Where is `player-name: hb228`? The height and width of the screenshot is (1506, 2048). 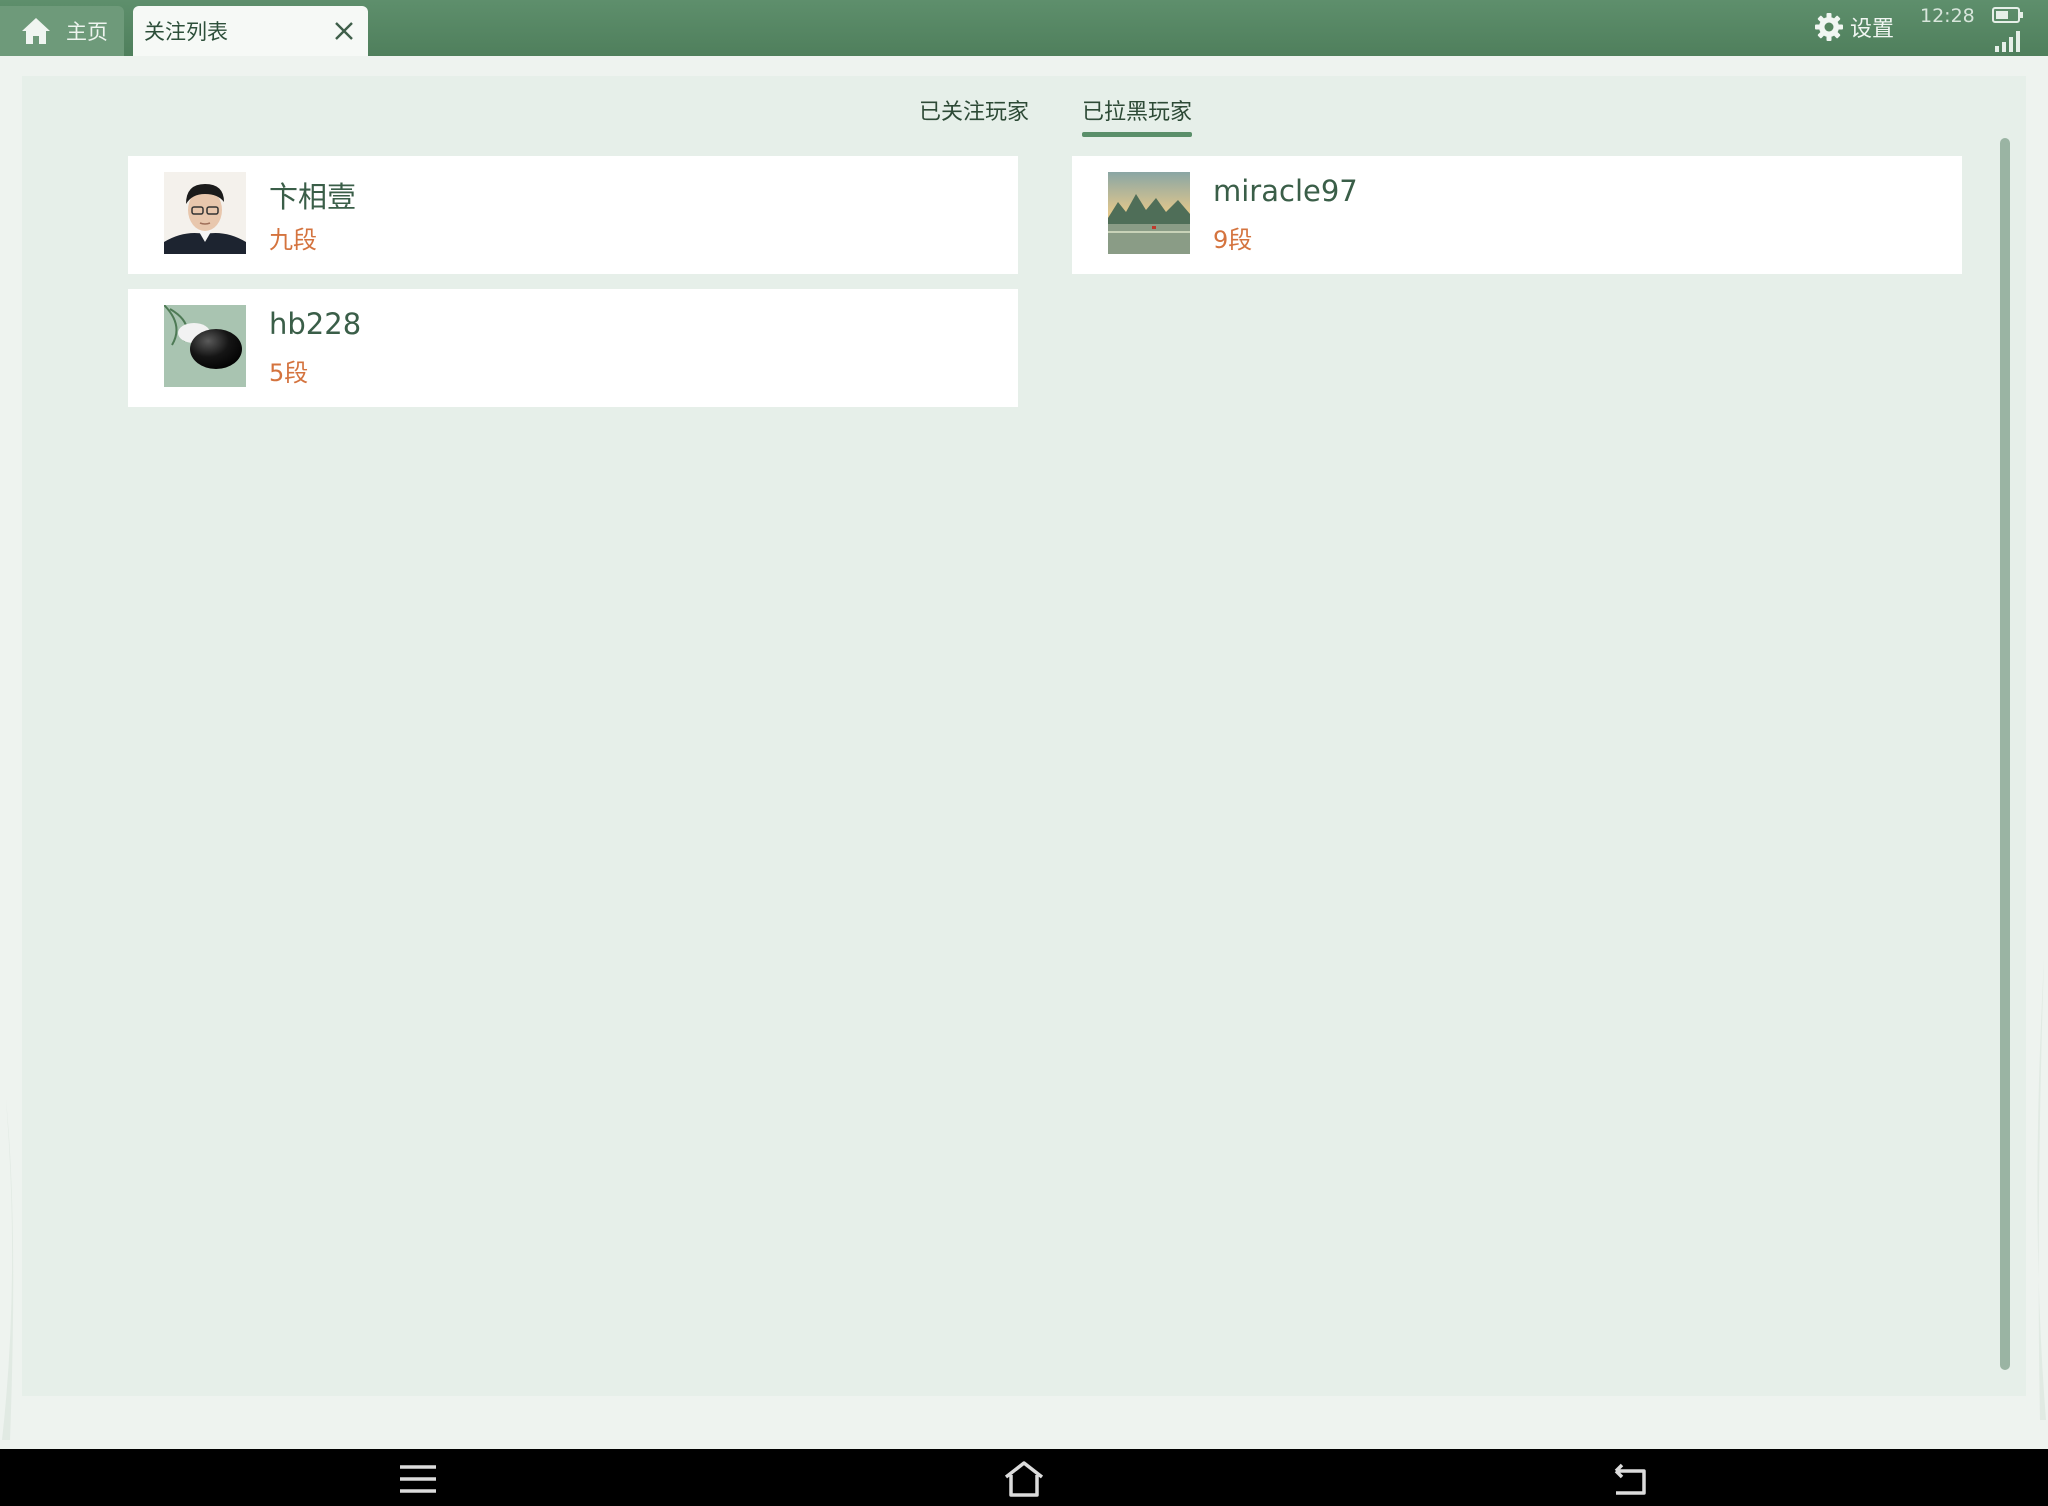
player-name: hb228 is located at coordinates (315, 324).